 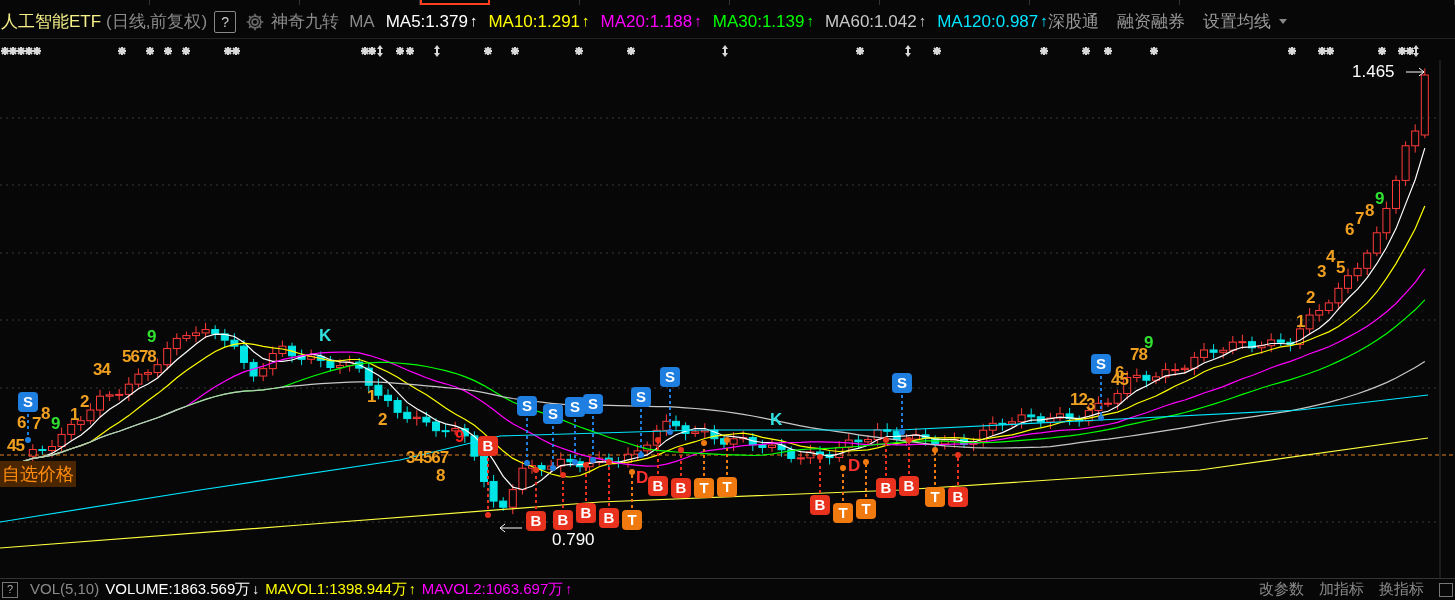 I want to click on volume-indicator-label: VOL(5,10), so click(x=65, y=589).